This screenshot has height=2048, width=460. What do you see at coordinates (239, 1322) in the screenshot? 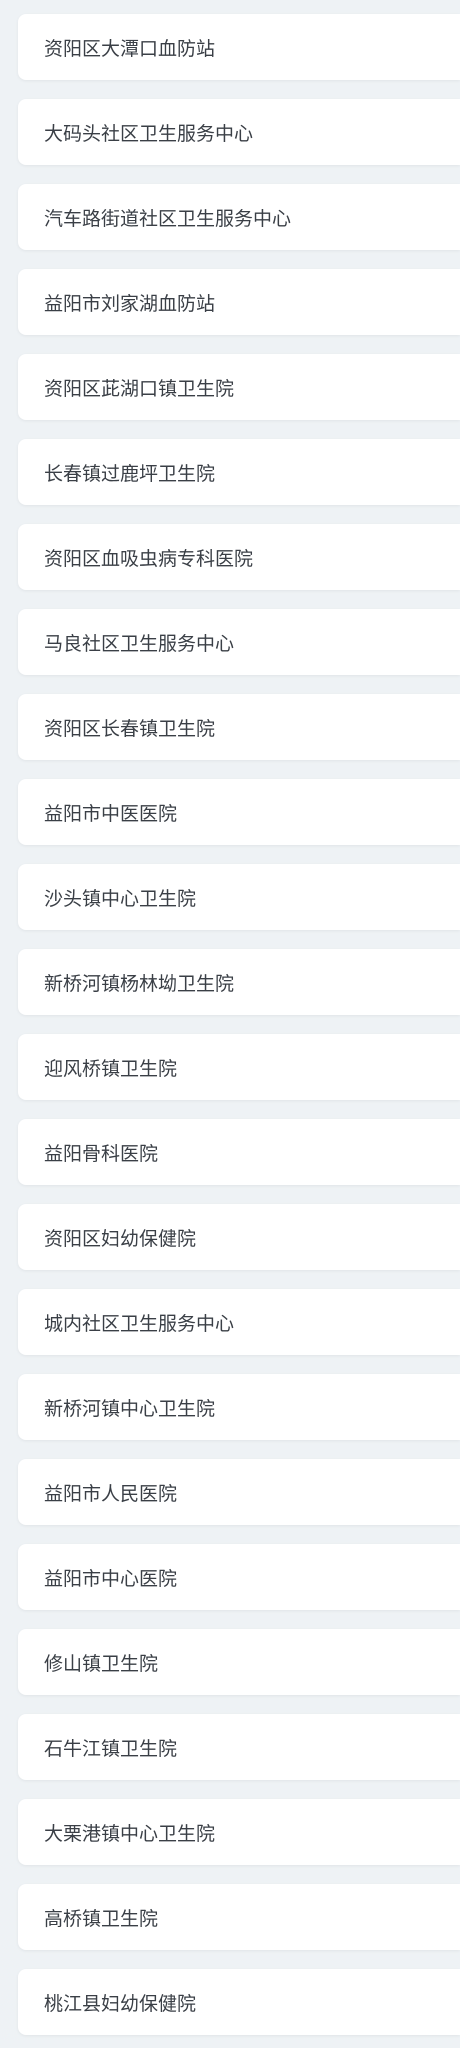
I see `list-item: 城内社区卫生服务中心` at bounding box center [239, 1322].